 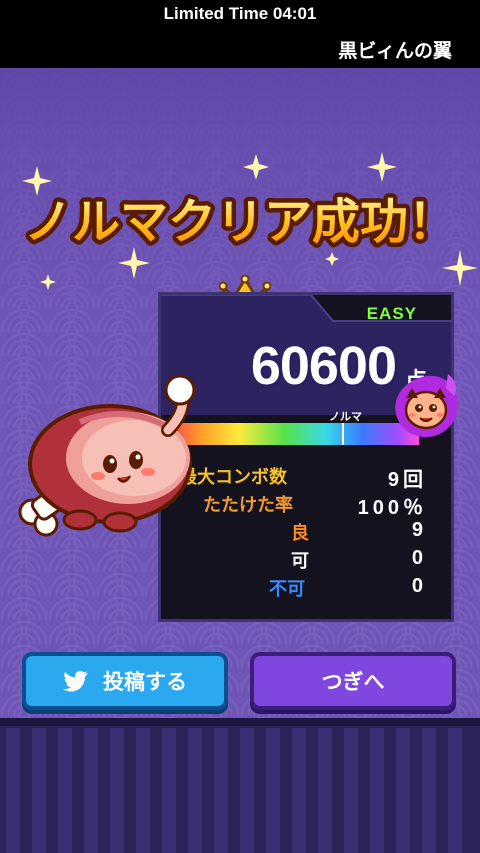 What do you see at coordinates (300, 533) in the screenshot?
I see `stat-label: 良` at bounding box center [300, 533].